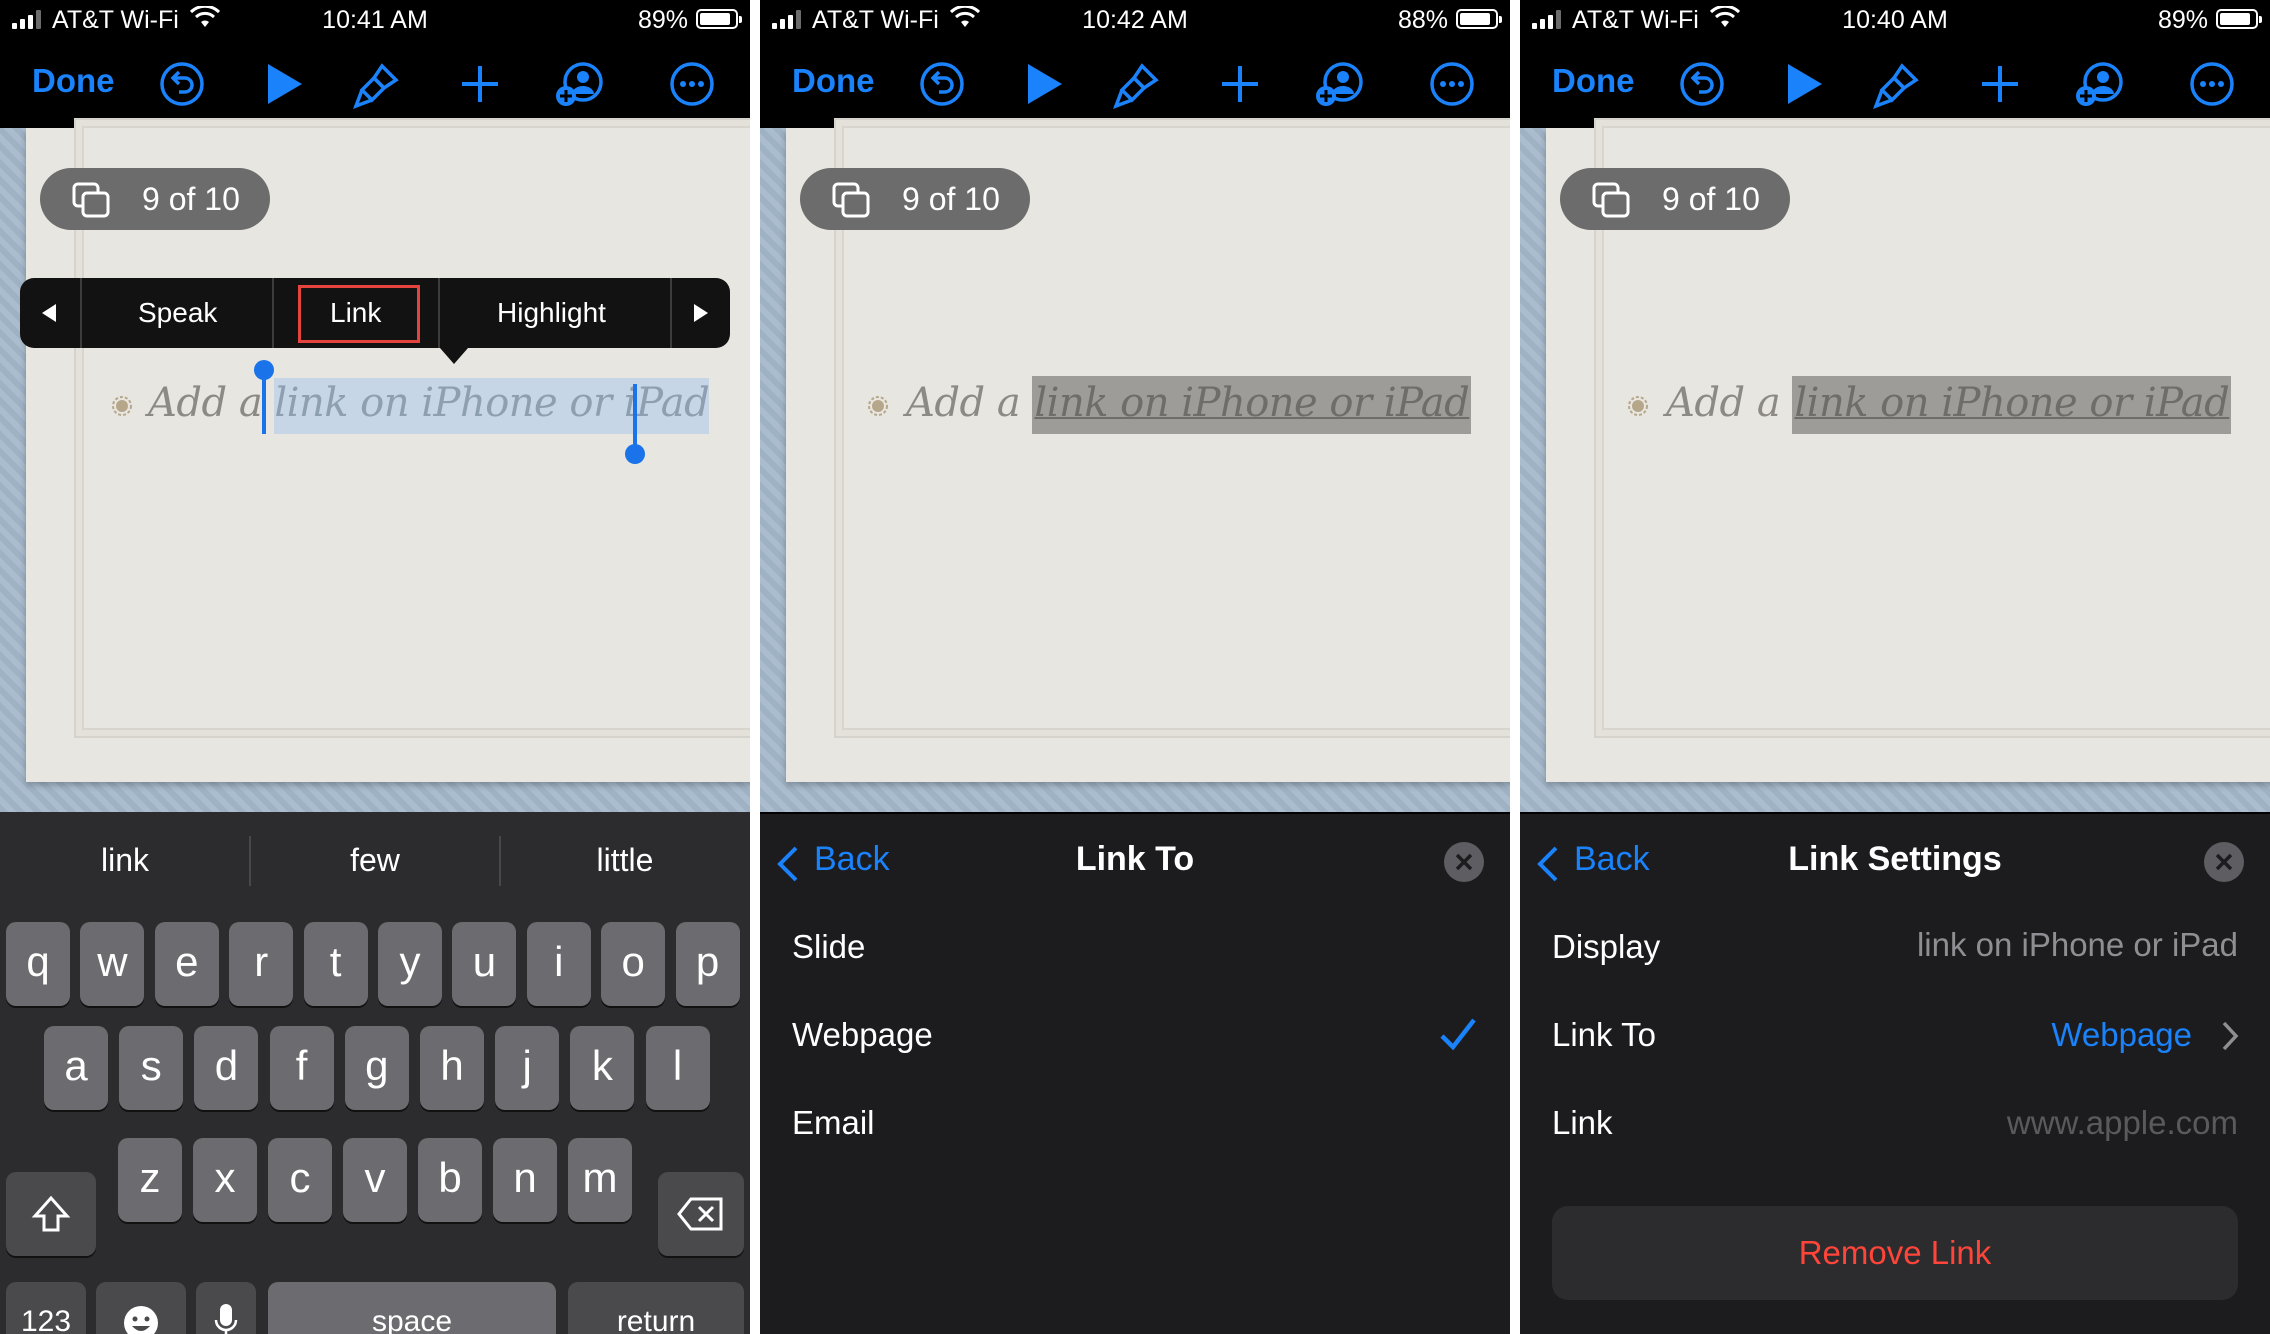 Image resolution: width=2270 pixels, height=1334 pixels. Describe the element at coordinates (112, 964) in the screenshot. I see `key-w: w` at that location.